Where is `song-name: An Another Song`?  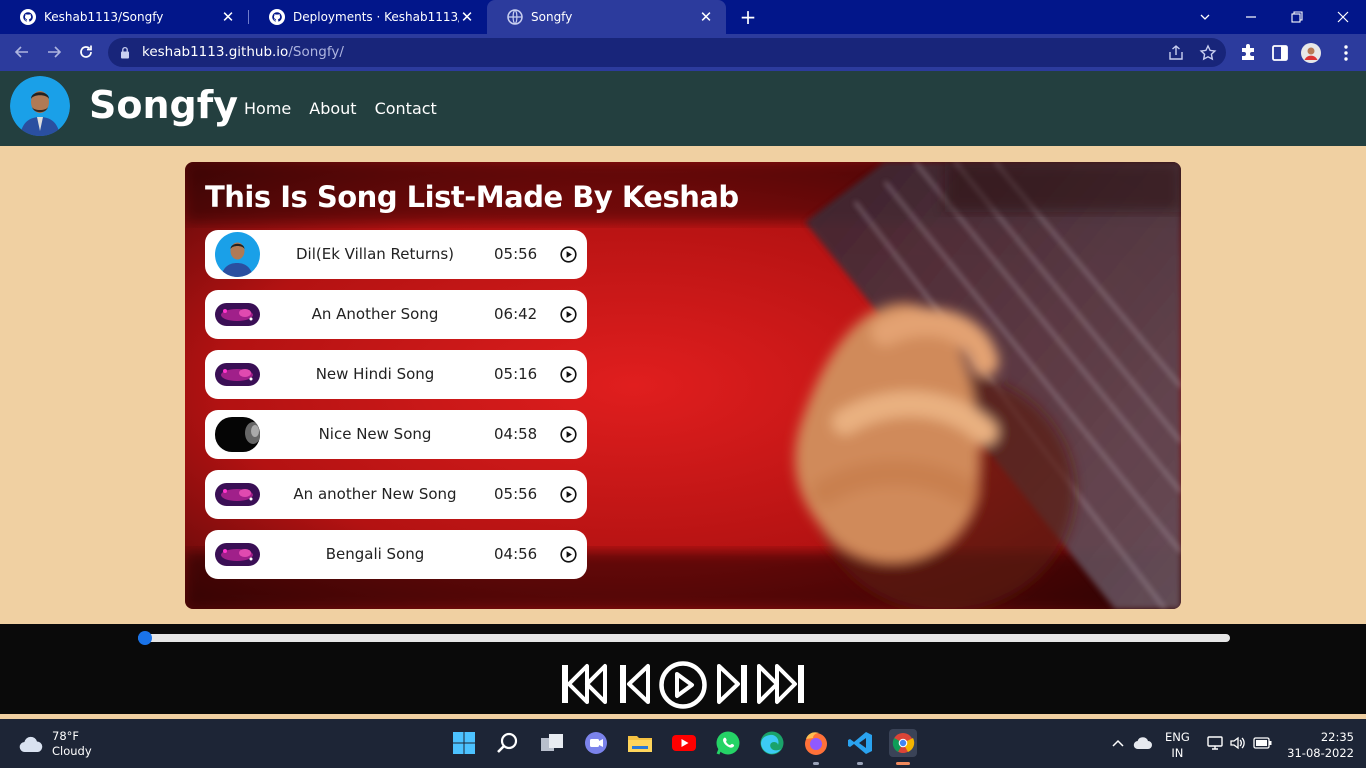
song-name: An Another Song is located at coordinates (375, 314).